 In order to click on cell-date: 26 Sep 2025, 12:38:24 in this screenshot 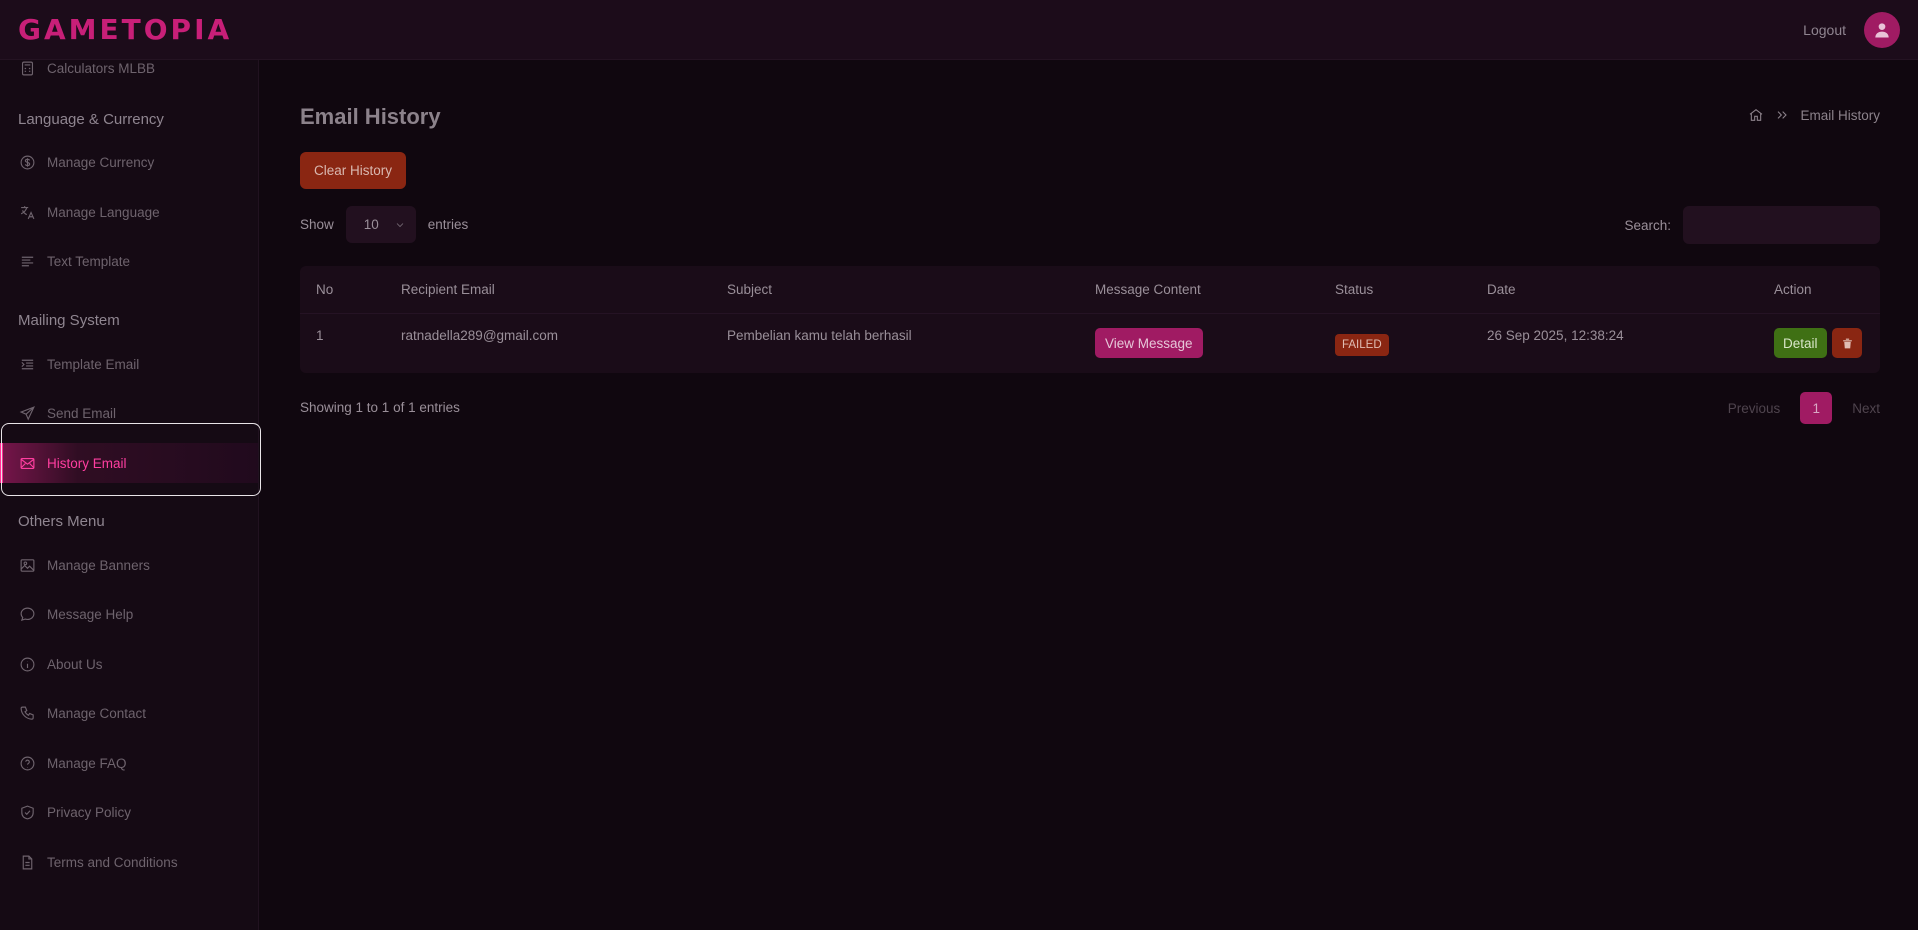, I will do `click(1555, 335)`.